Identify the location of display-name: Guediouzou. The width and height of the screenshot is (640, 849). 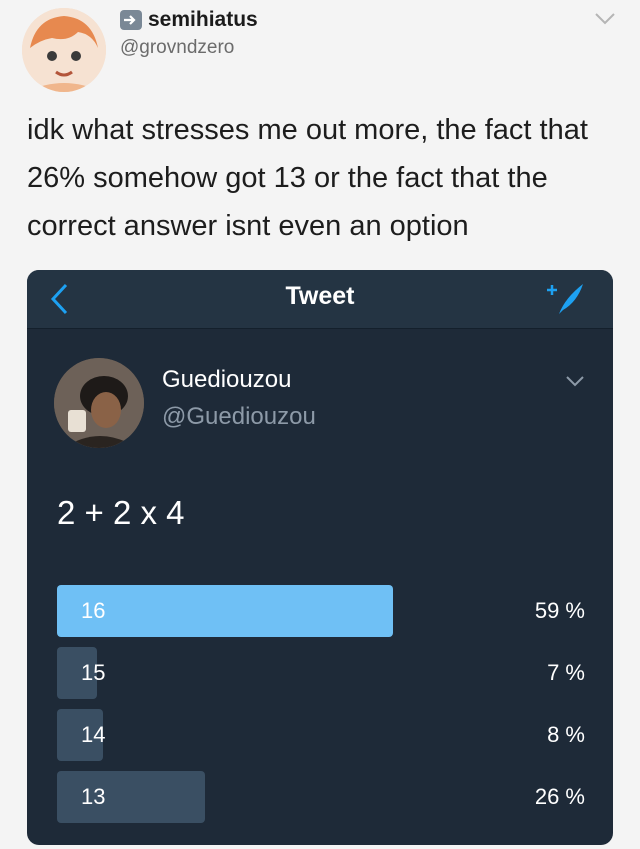
(226, 380).